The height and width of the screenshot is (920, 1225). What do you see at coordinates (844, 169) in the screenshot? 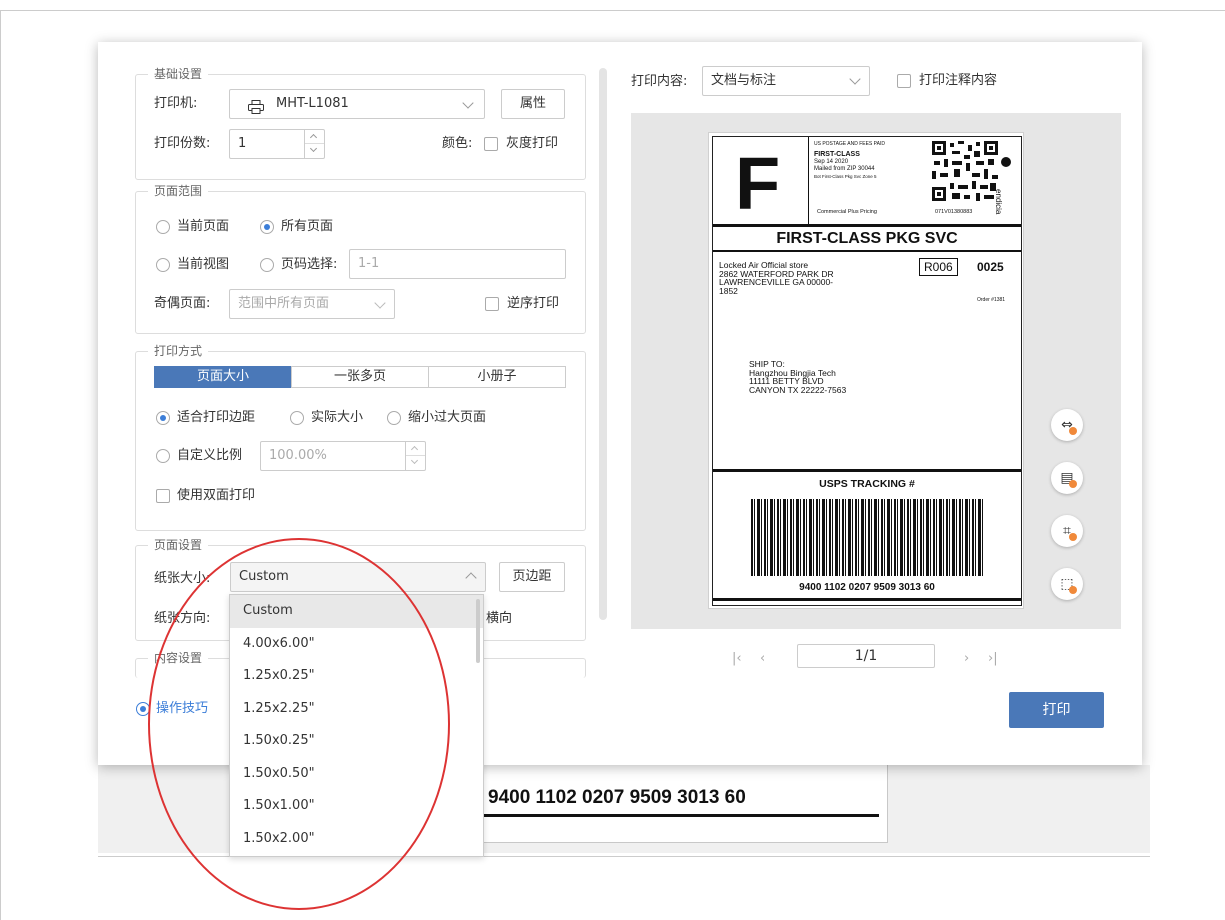
I see `label-mailed-from: Mailed from ZIP 30044` at bounding box center [844, 169].